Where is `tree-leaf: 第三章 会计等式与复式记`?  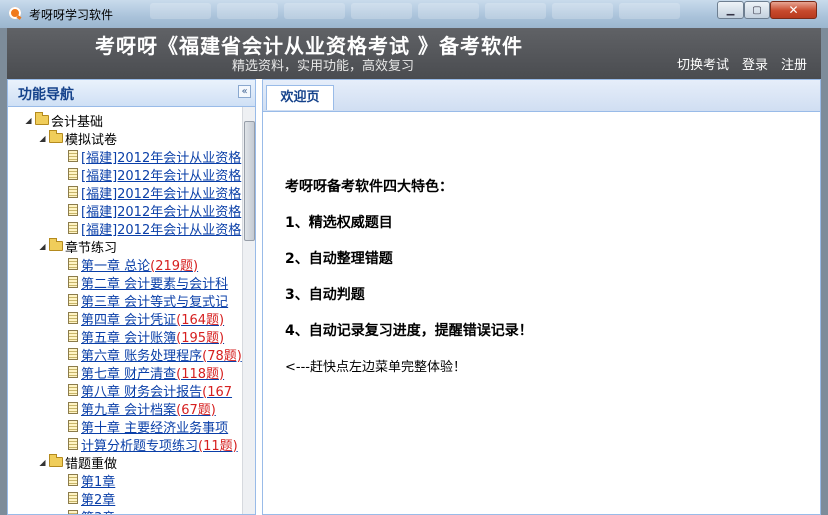
tree-leaf: 第三章 会计等式与复式记 is located at coordinates (148, 300).